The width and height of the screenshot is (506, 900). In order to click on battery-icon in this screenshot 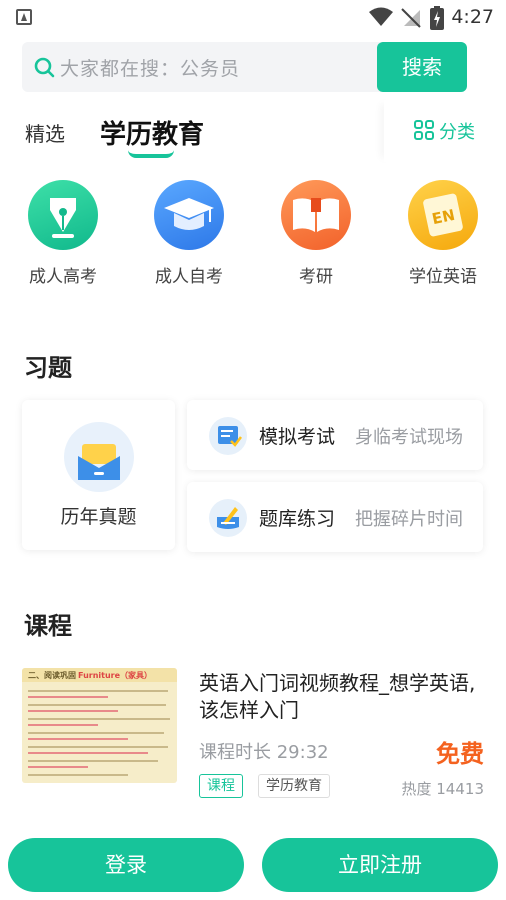, I will do `click(437, 18)`.